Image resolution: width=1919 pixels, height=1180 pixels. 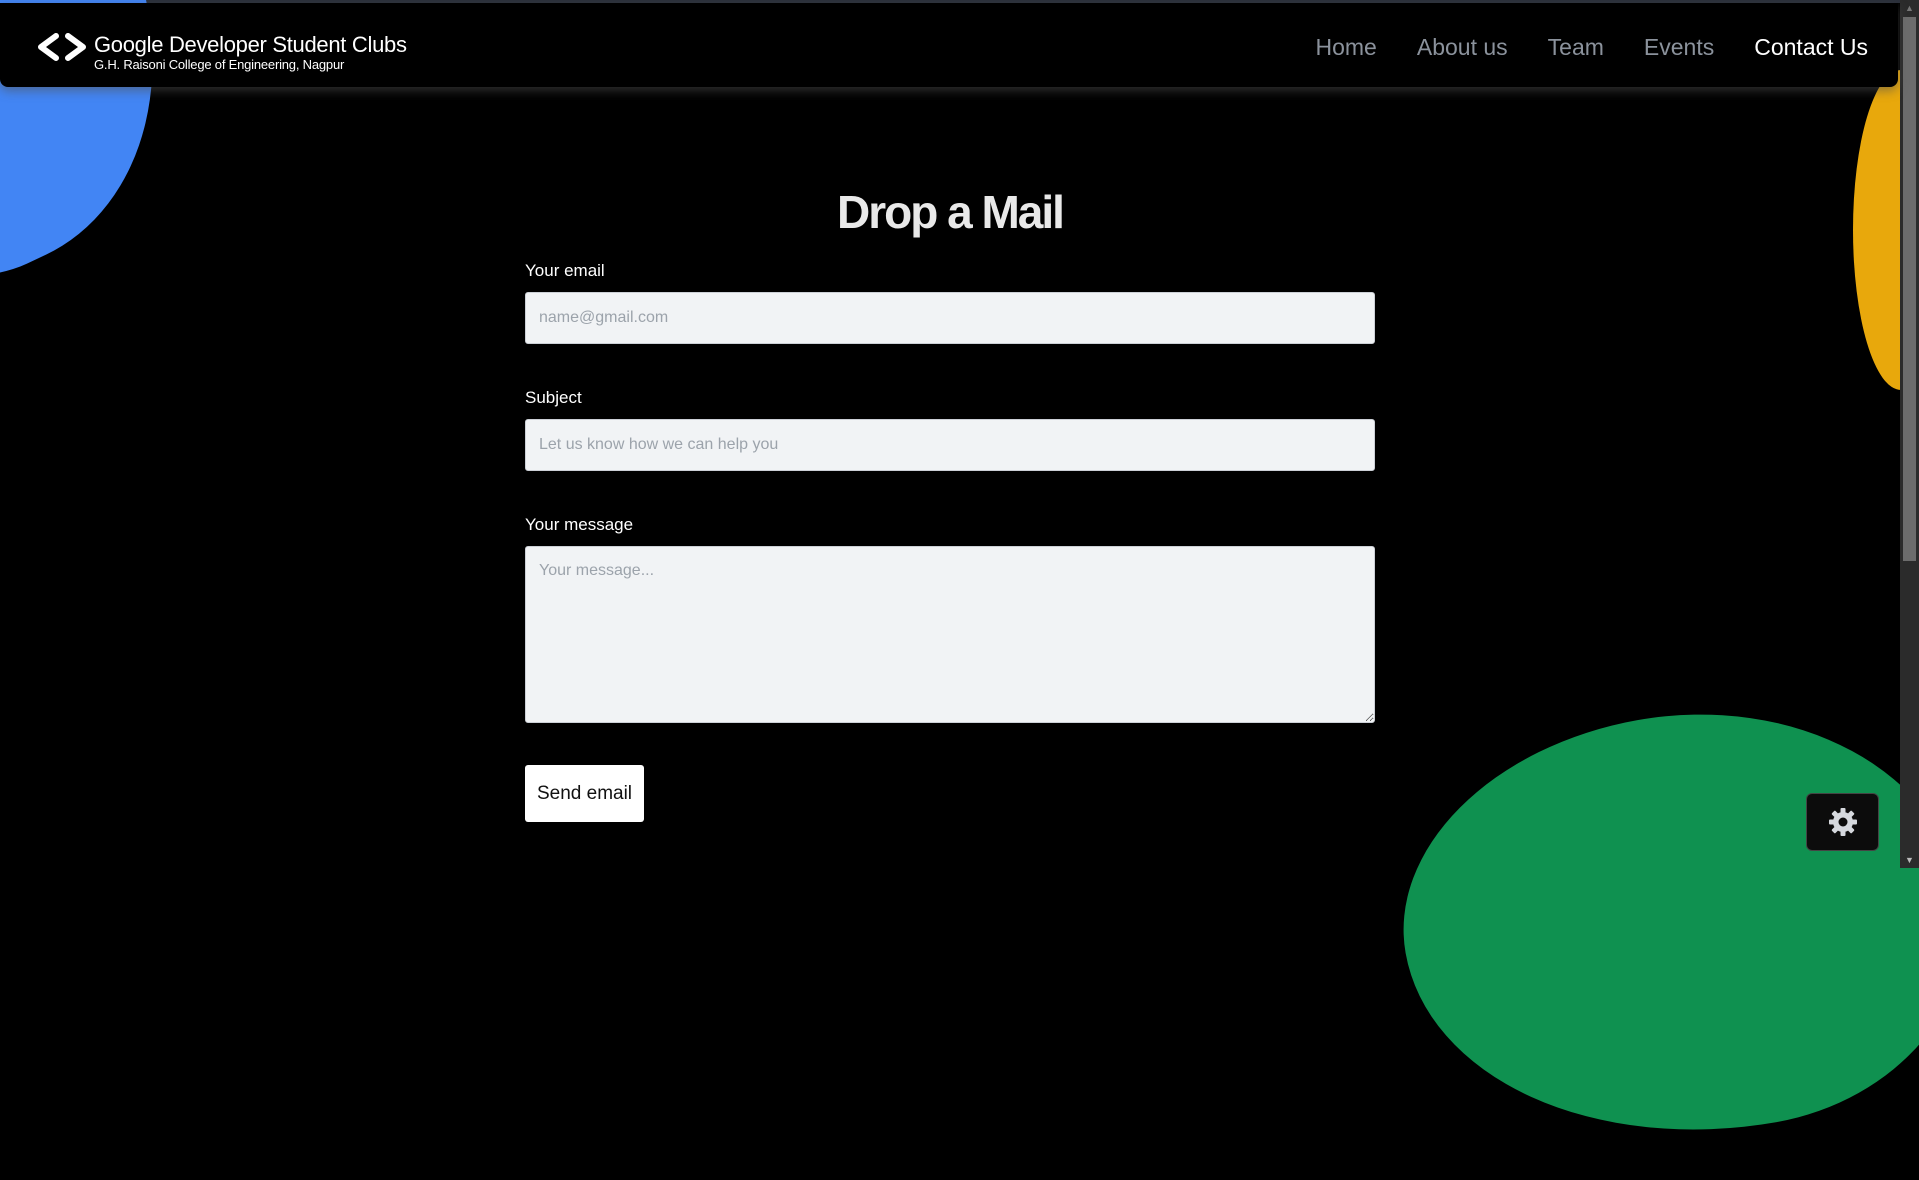 I want to click on theme-toggle-button, so click(x=1842, y=822).